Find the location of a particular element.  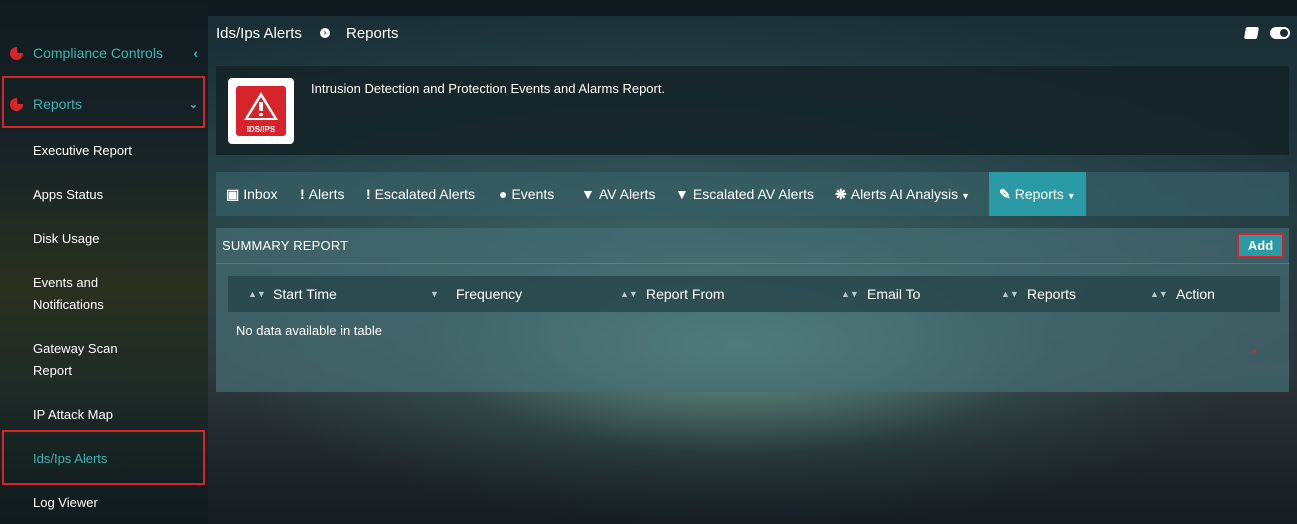

exclamation-circle-icon: ● is located at coordinates (503, 194).